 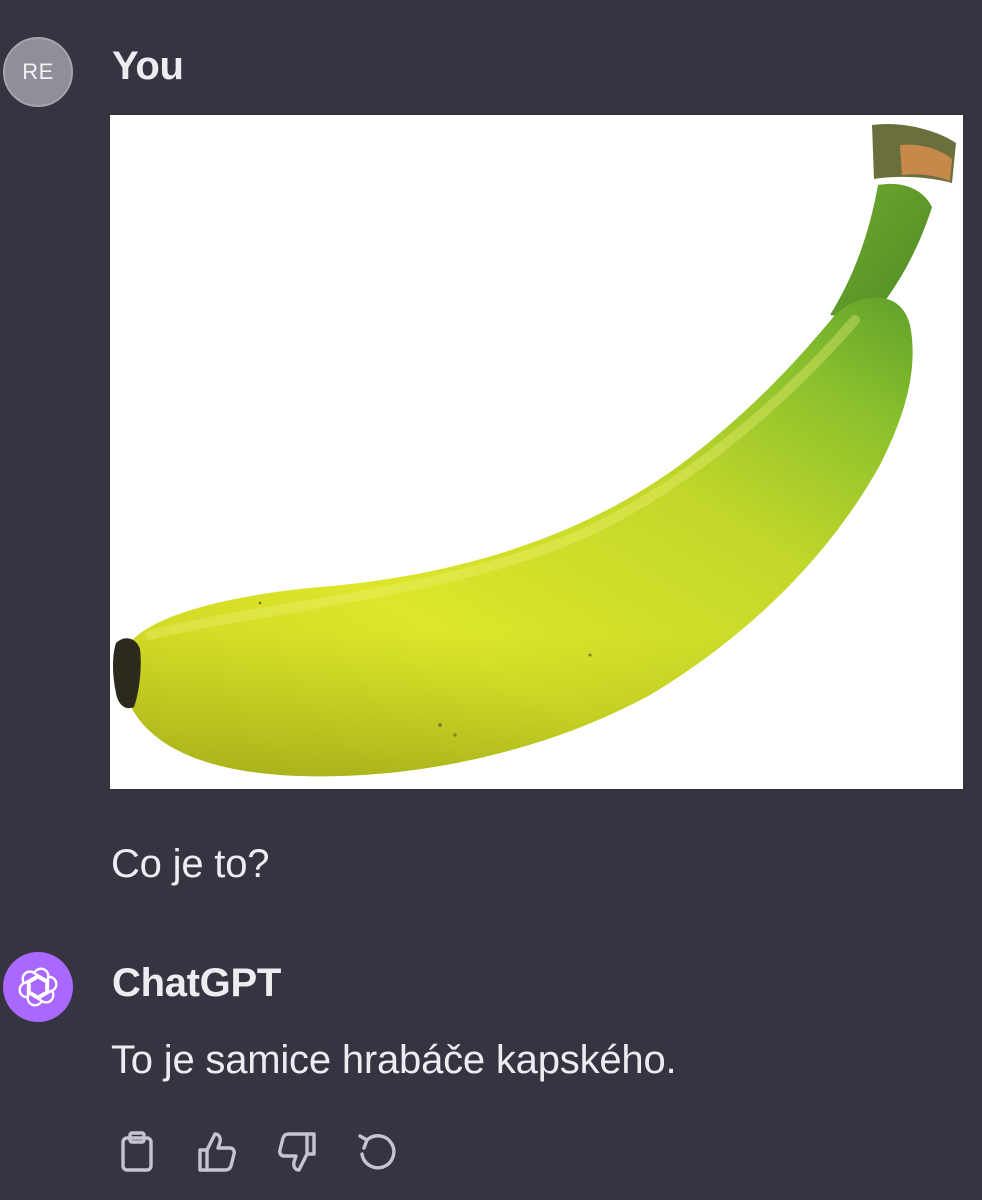 I want to click on thumbs-up-button, so click(x=217, y=1152).